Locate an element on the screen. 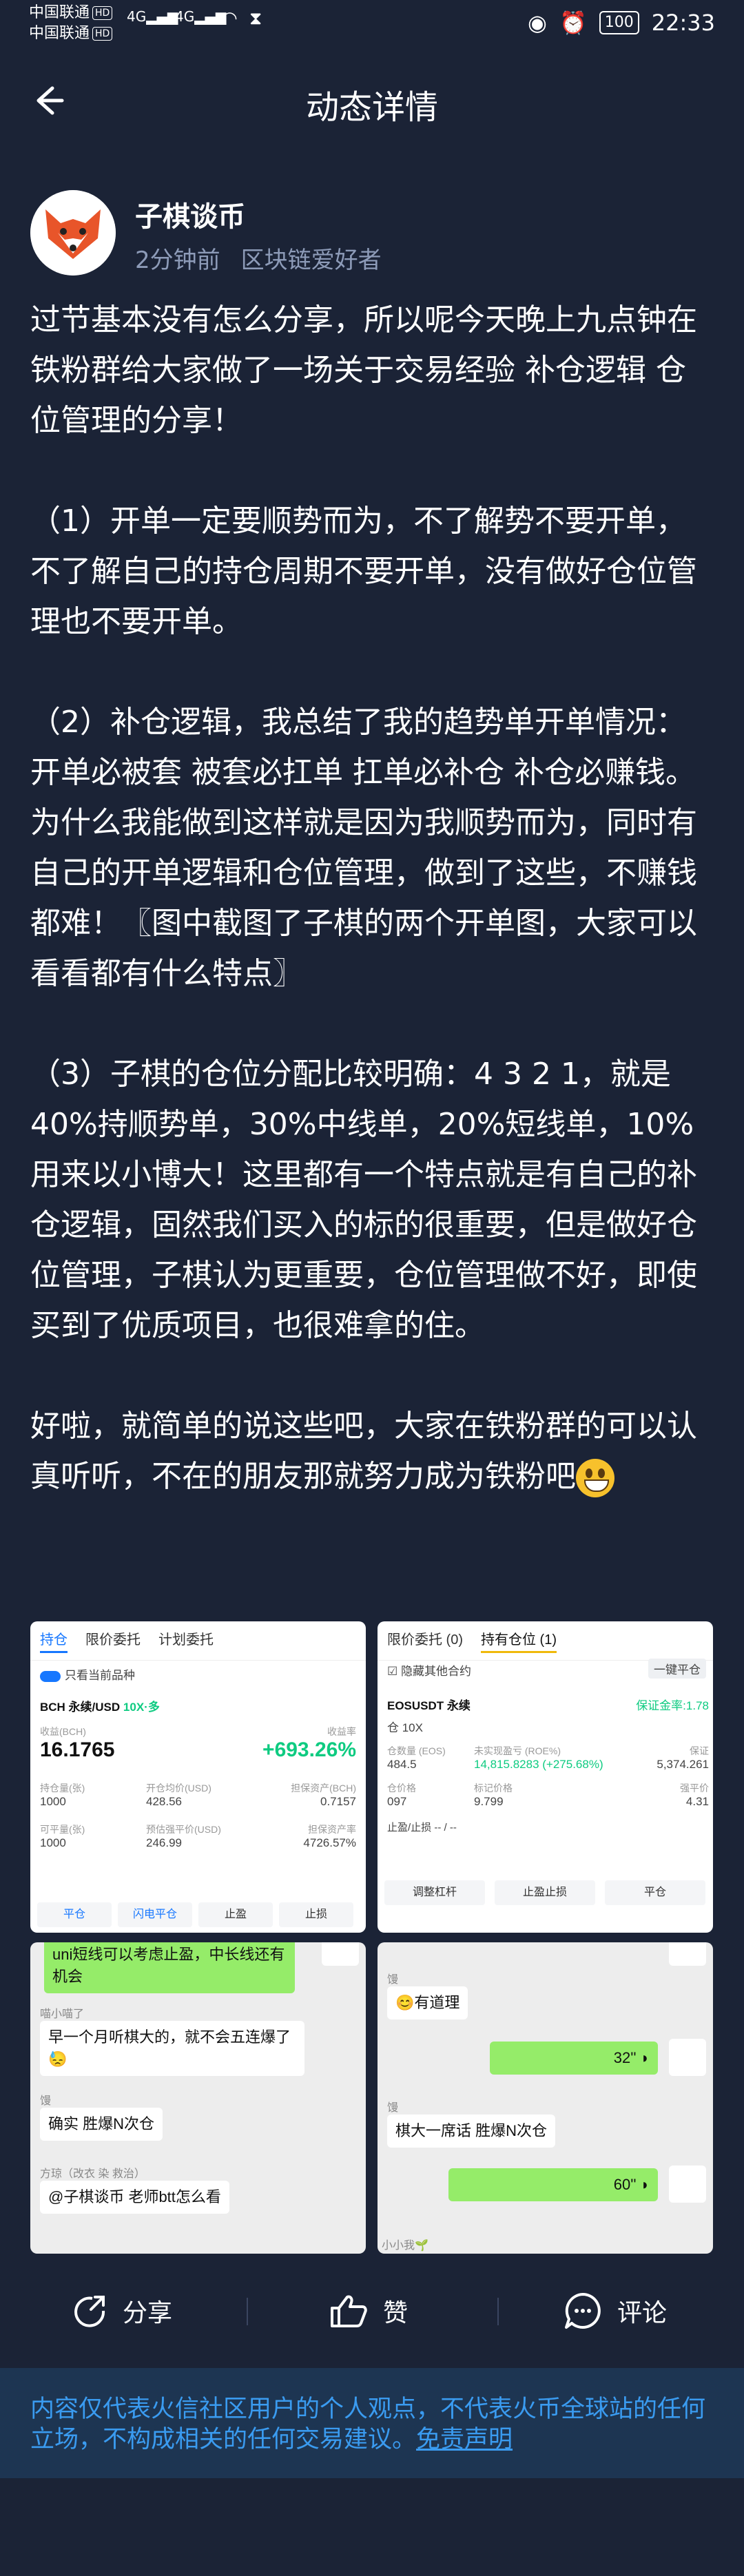 This screenshot has width=744, height=2576. signal-icon-2: 4G▂▄▆ is located at coordinates (201, 16).